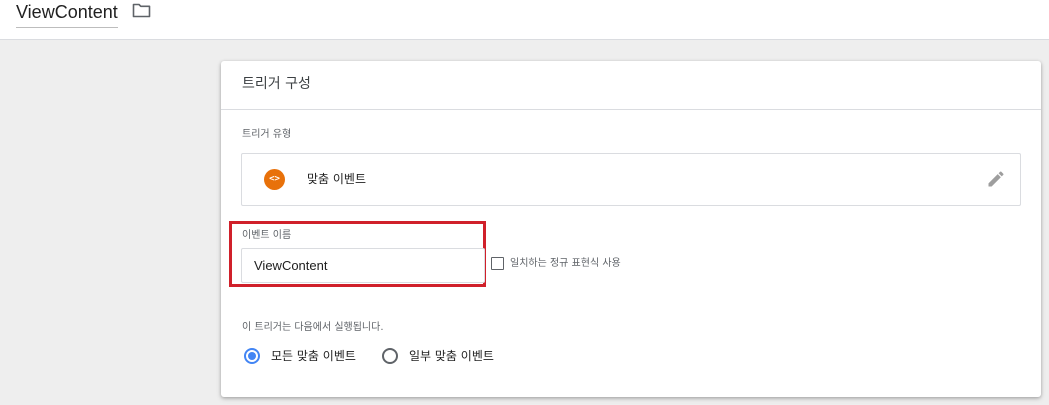 This screenshot has width=1049, height=405. I want to click on custom-event-icon: <>, so click(274, 179).